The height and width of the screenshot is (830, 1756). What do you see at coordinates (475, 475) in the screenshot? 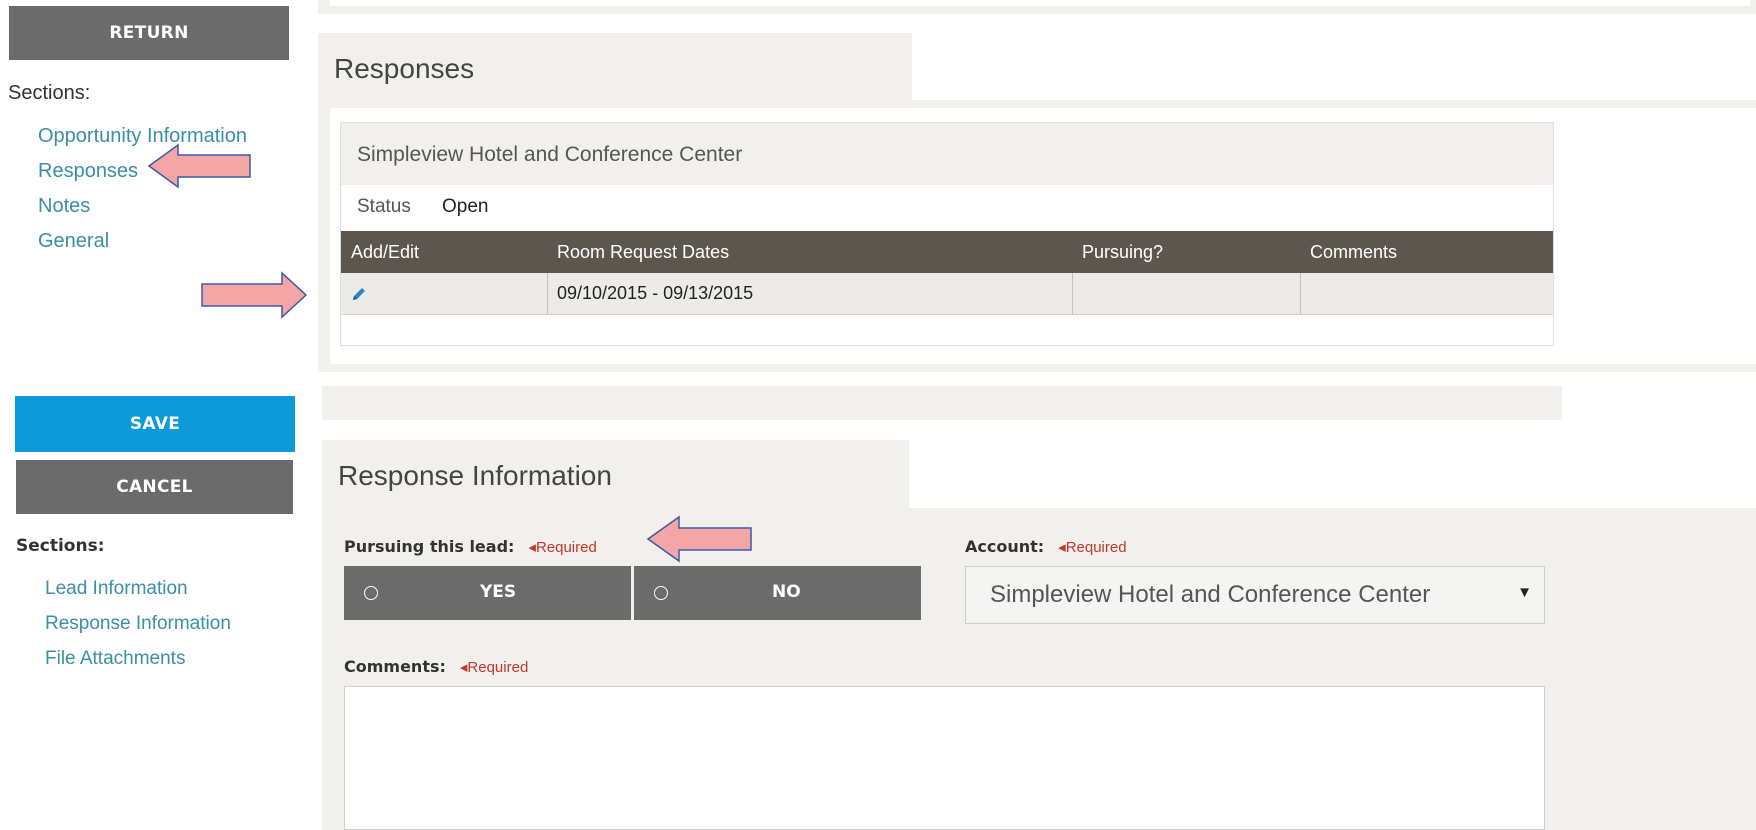
I see `response-information-title: Response Information` at bounding box center [475, 475].